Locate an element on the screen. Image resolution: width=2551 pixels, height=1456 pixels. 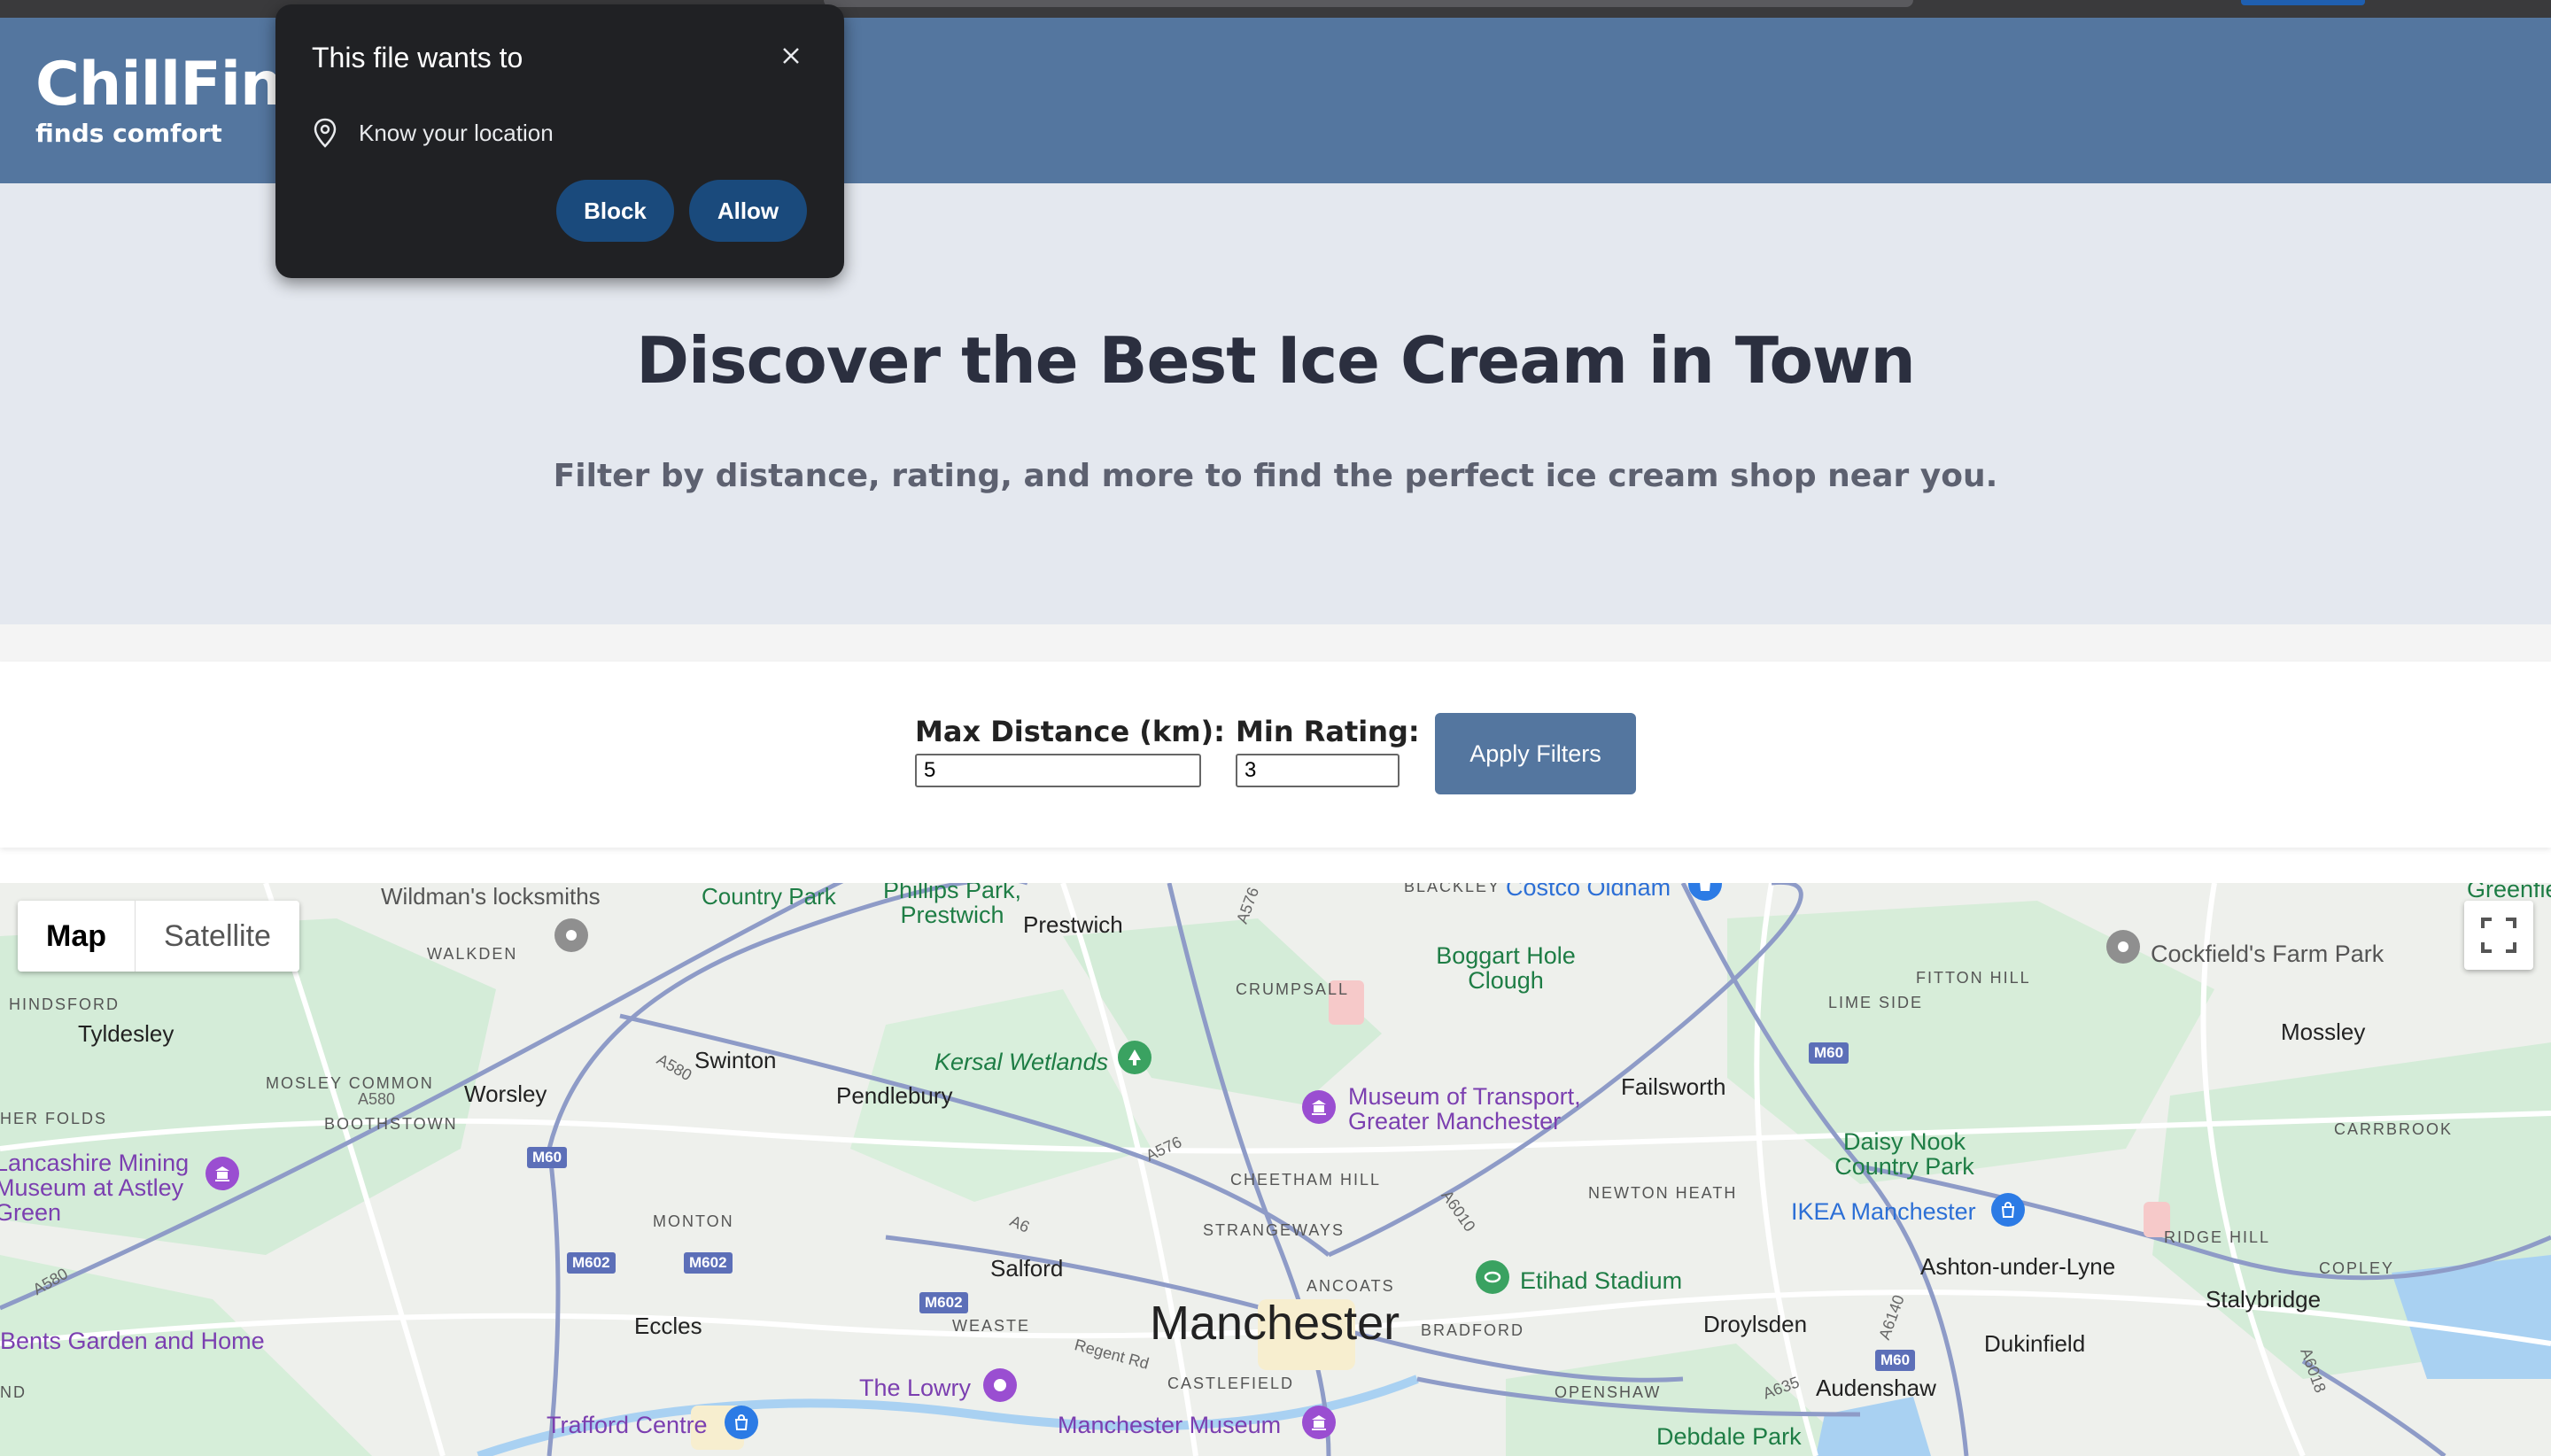
max-distance-label: Max Distance (km): is located at coordinates (1070, 731).